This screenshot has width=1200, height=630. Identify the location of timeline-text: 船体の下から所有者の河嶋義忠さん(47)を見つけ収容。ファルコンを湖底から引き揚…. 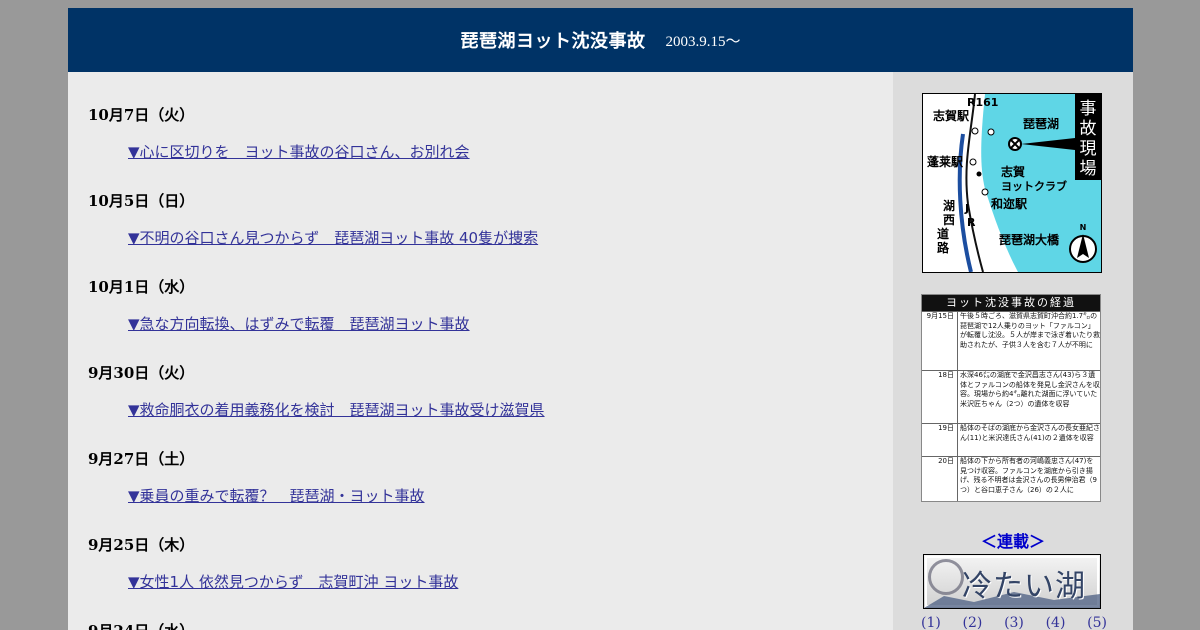
(1028, 475).